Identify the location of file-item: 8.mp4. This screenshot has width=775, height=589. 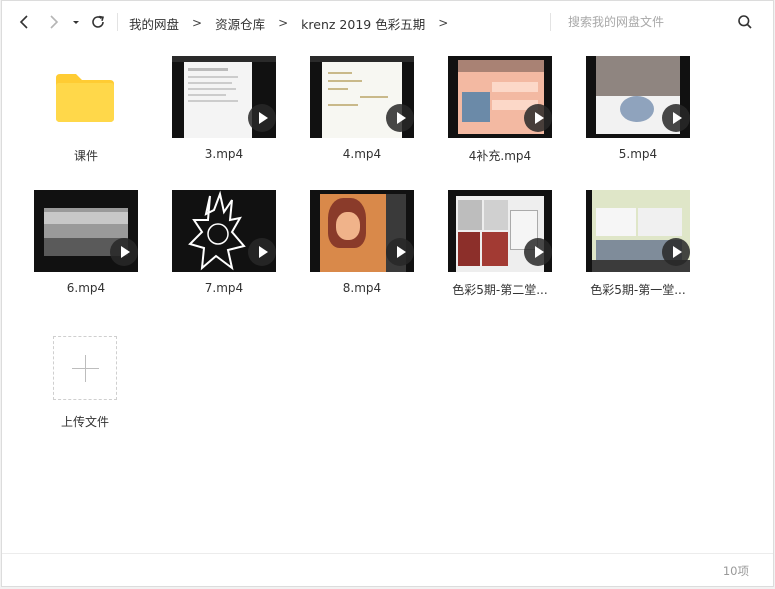
(353, 250).